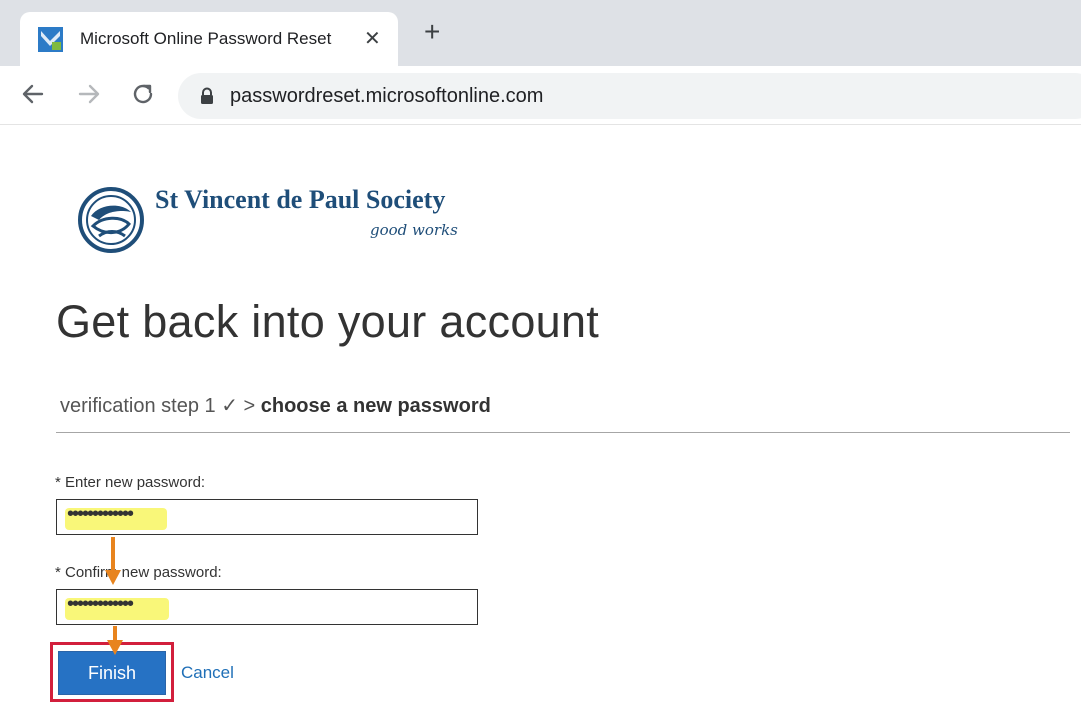  I want to click on breadcrumb-current-step: choose a new password, so click(375, 406).